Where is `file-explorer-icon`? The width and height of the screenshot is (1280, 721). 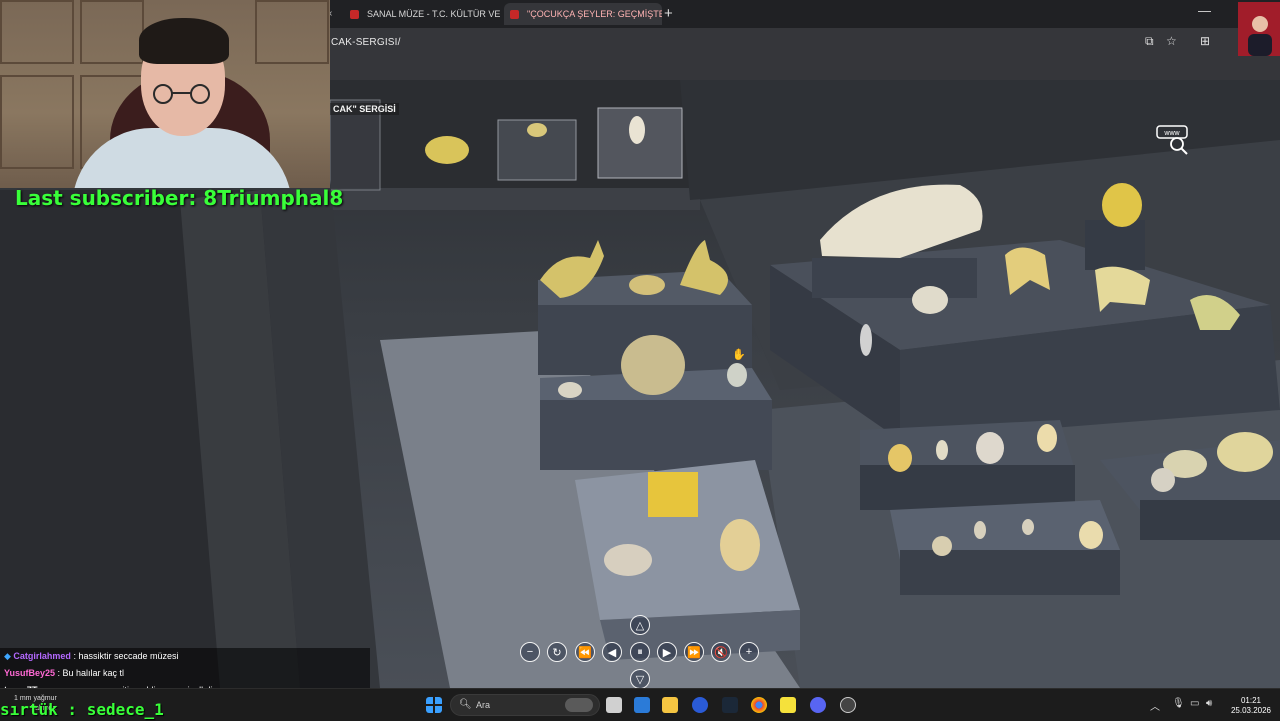
file-explorer-icon is located at coordinates (670, 705).